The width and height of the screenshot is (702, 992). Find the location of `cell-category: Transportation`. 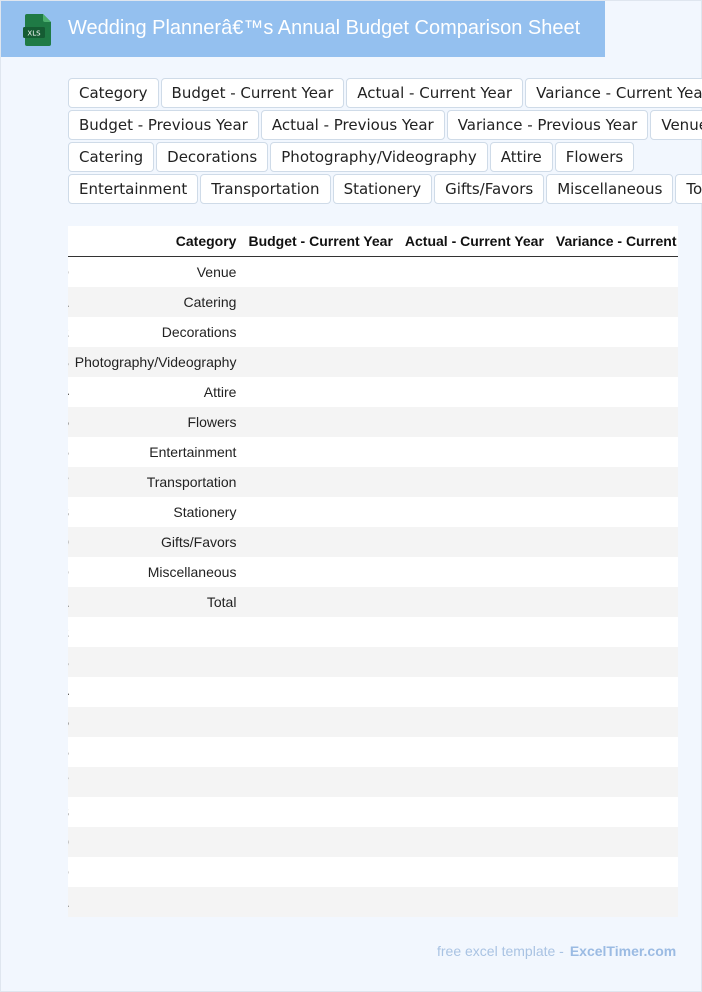

cell-category: Transportation is located at coordinates (155, 482).